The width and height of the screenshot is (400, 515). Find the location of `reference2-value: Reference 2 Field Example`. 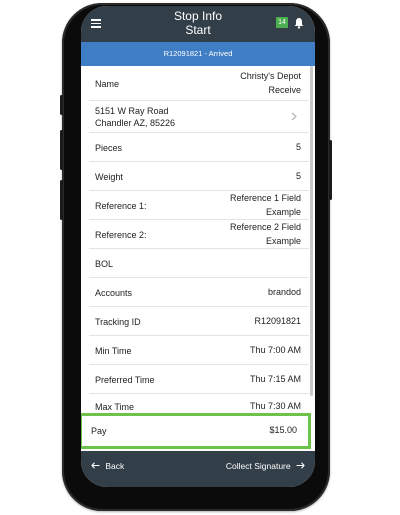

reference2-value: Reference 2 Field Example is located at coordinates (265, 234).